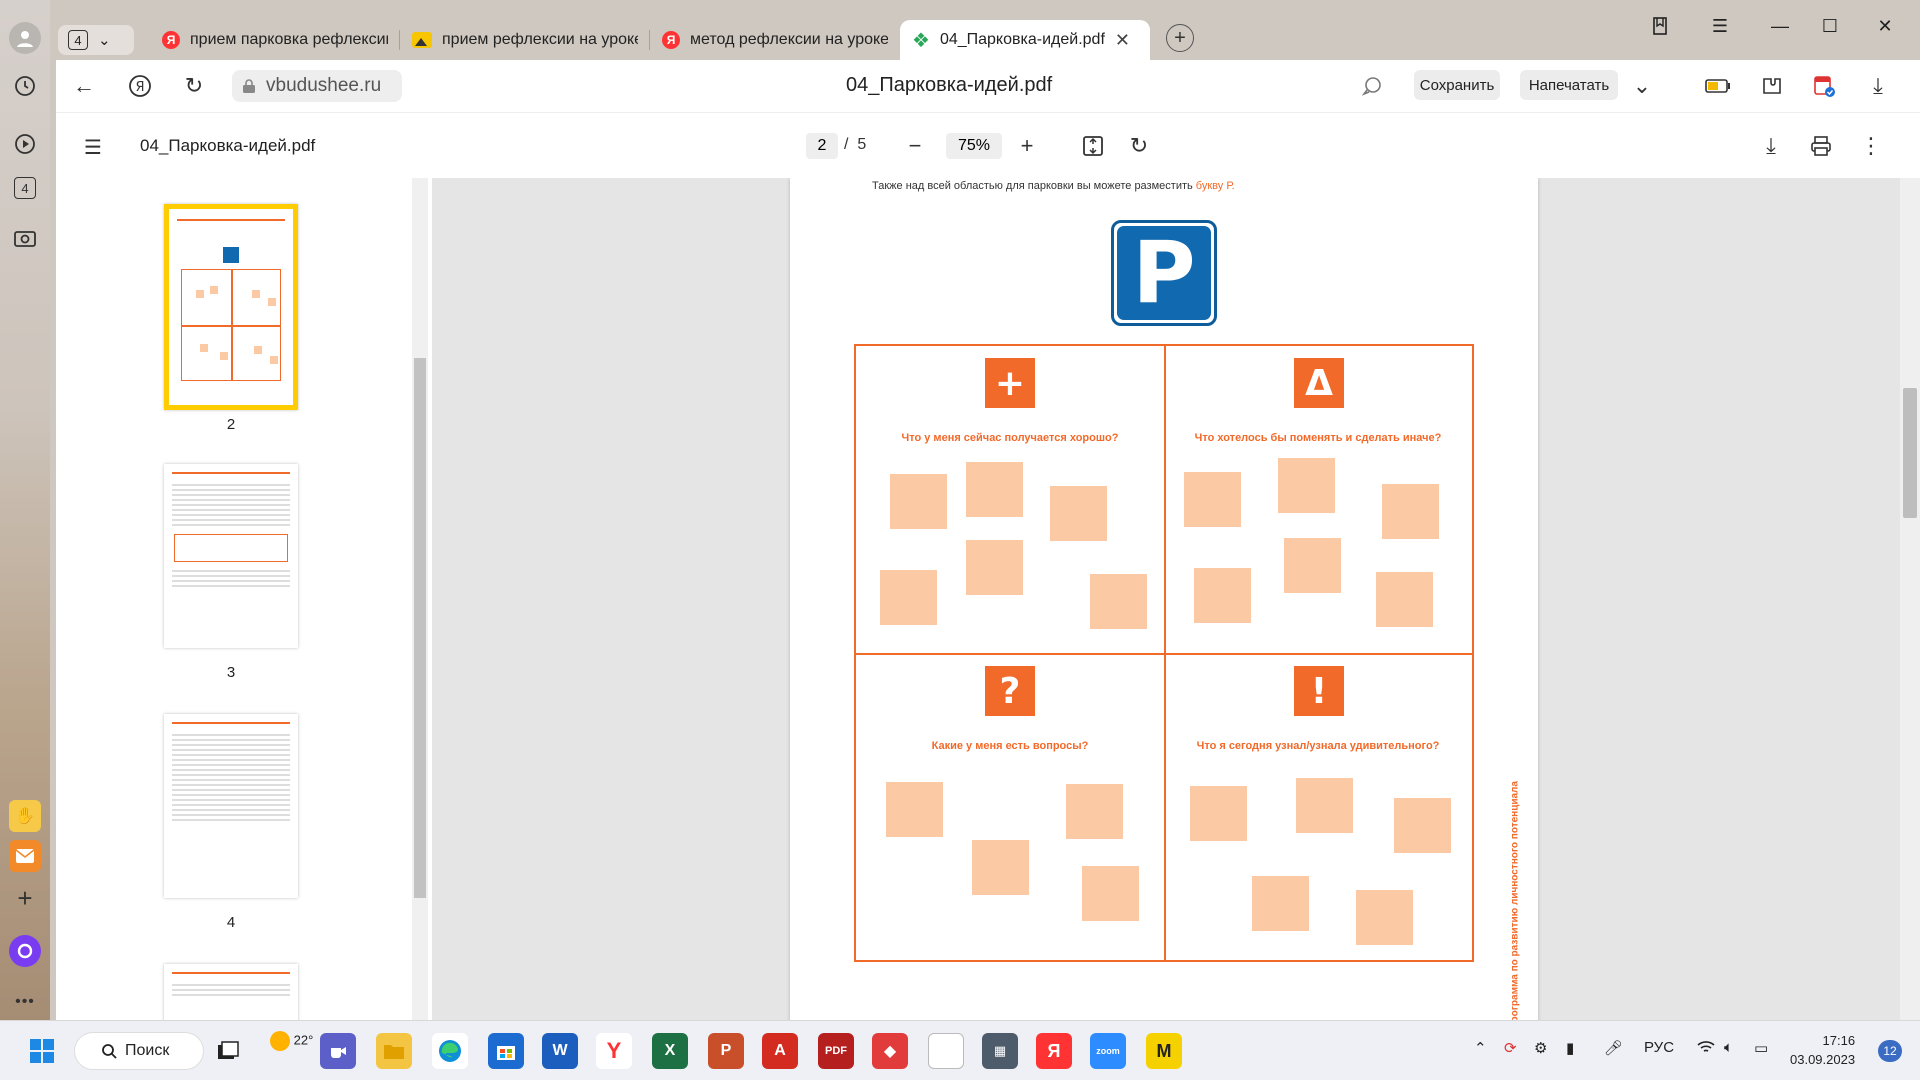 The image size is (1920, 1080). What do you see at coordinates (1164, 1051) in the screenshot?
I see `miro-app-icon: M` at bounding box center [1164, 1051].